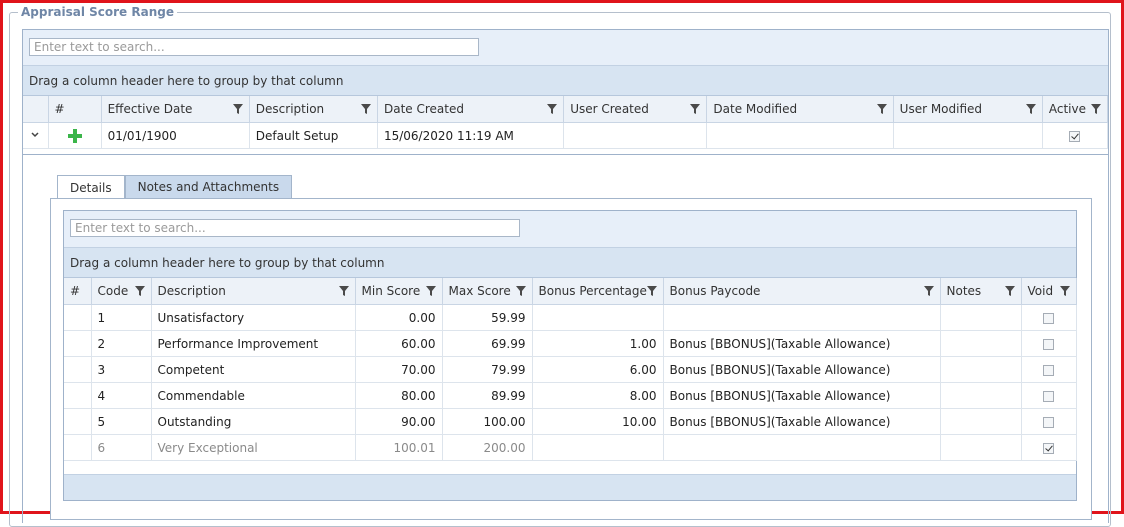 This screenshot has height=527, width=1124. Describe the element at coordinates (598, 343) in the screenshot. I see `bonus-percentage-cell: 1.00` at that location.